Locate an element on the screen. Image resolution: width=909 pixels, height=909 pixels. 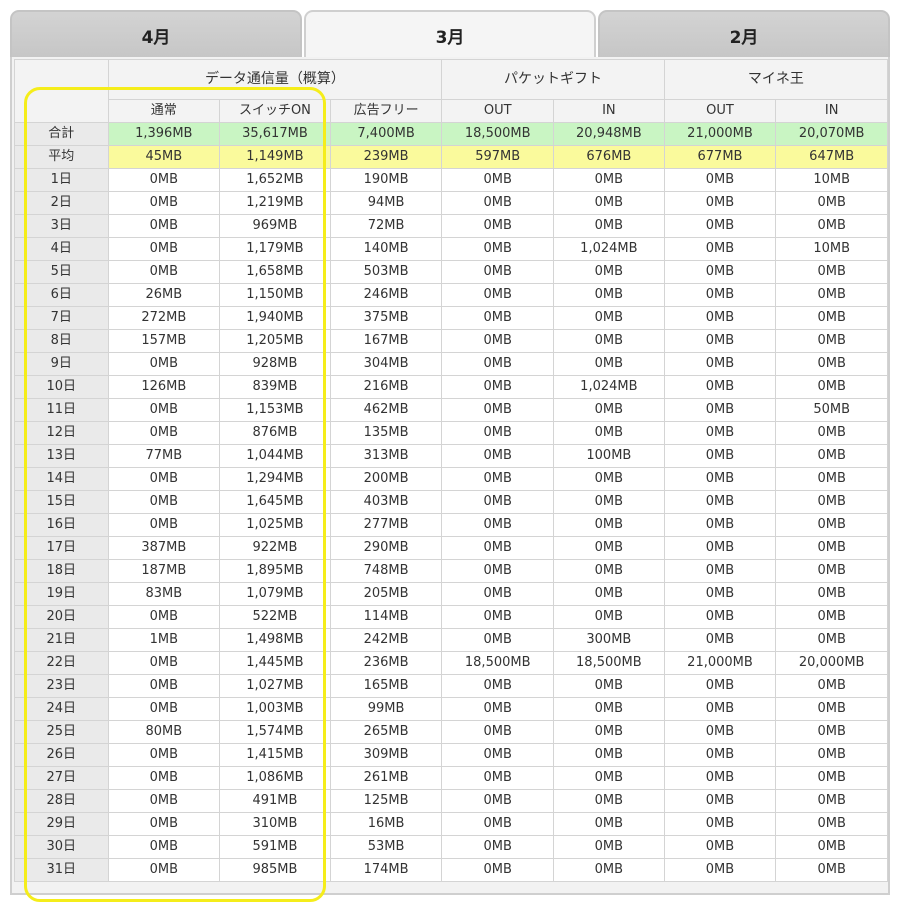
value-cell: 591MB is located at coordinates (275, 847).